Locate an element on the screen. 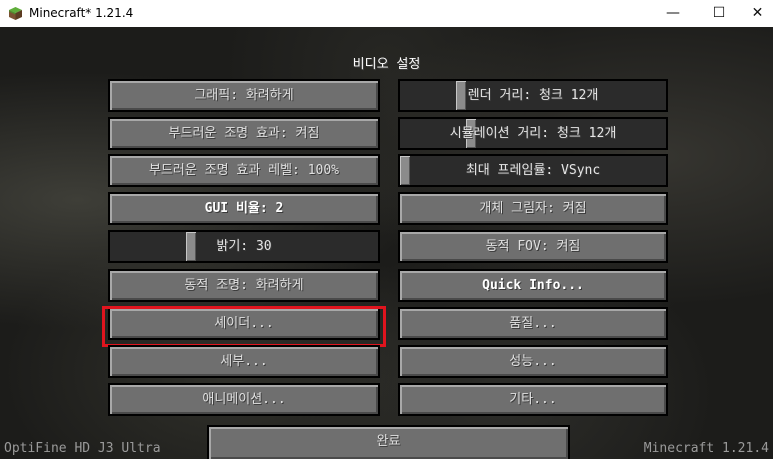 The height and width of the screenshot is (459, 773). slider-label: 최대 프레임률: VSync is located at coordinates (533, 170).